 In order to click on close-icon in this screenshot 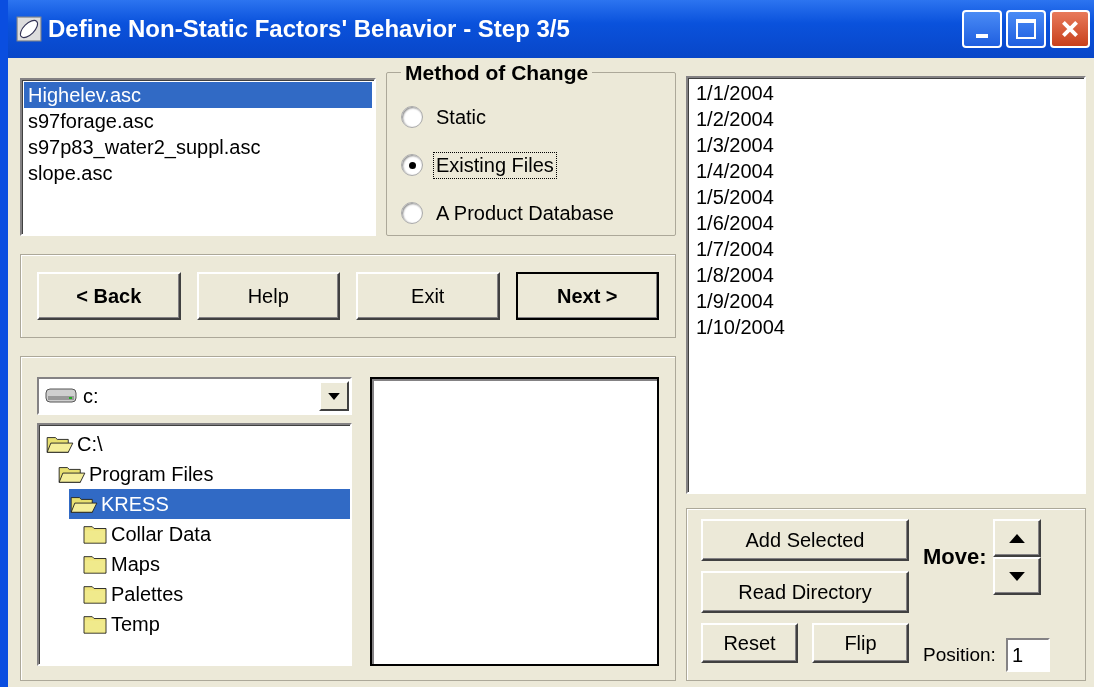, I will do `click(1070, 29)`.